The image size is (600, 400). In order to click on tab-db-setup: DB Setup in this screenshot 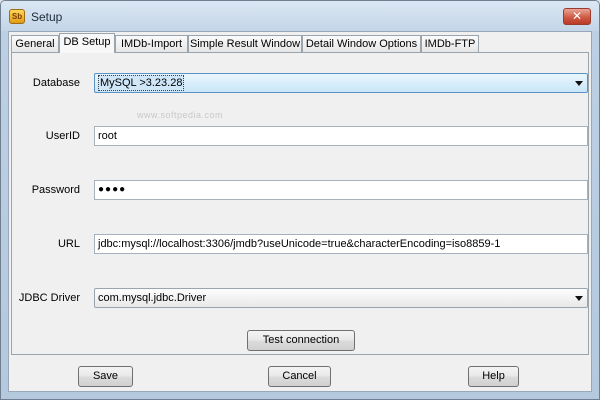, I will do `click(87, 43)`.